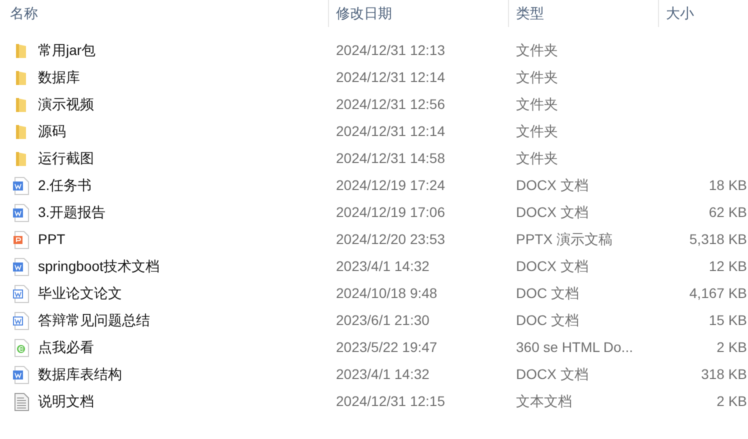  I want to click on web-page-icon, so click(21, 347).